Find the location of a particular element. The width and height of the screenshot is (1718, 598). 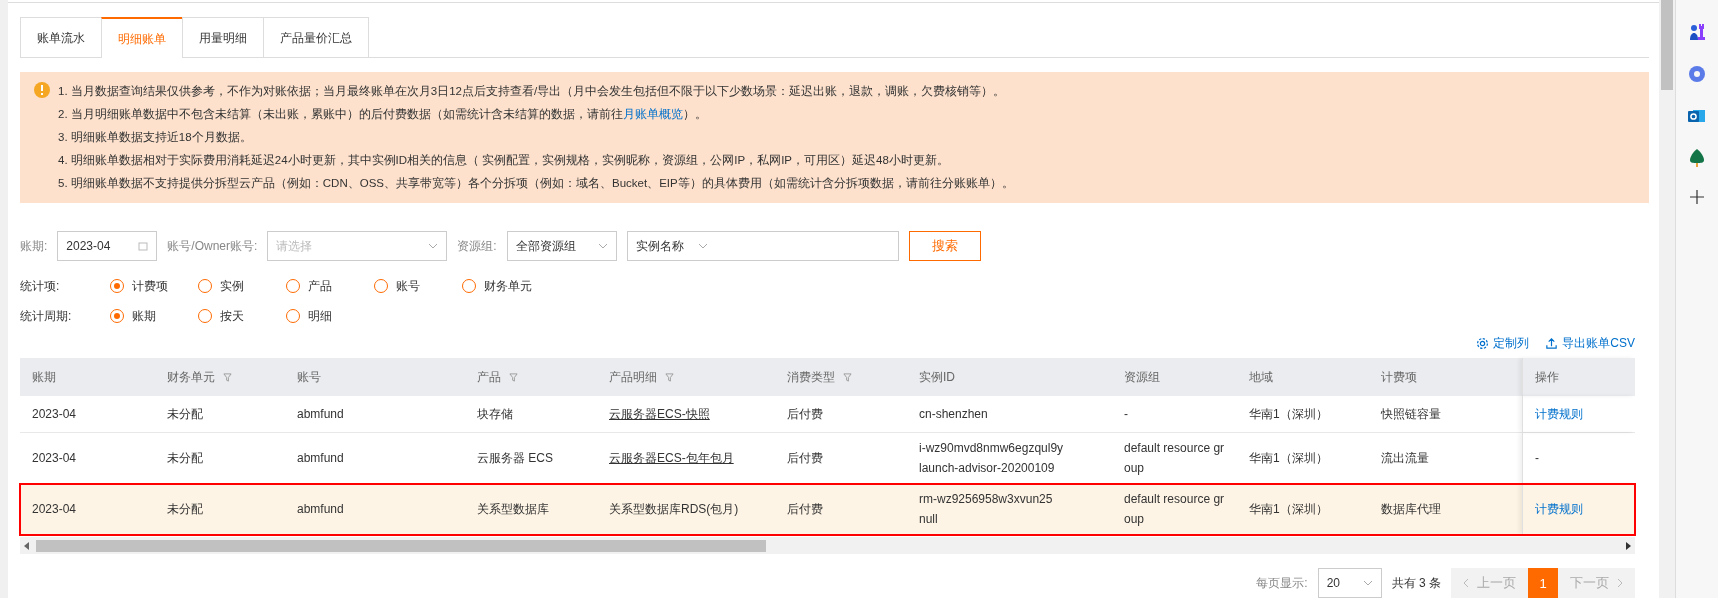

product-link: 云服务器ECS-包年包月 is located at coordinates (686, 458).